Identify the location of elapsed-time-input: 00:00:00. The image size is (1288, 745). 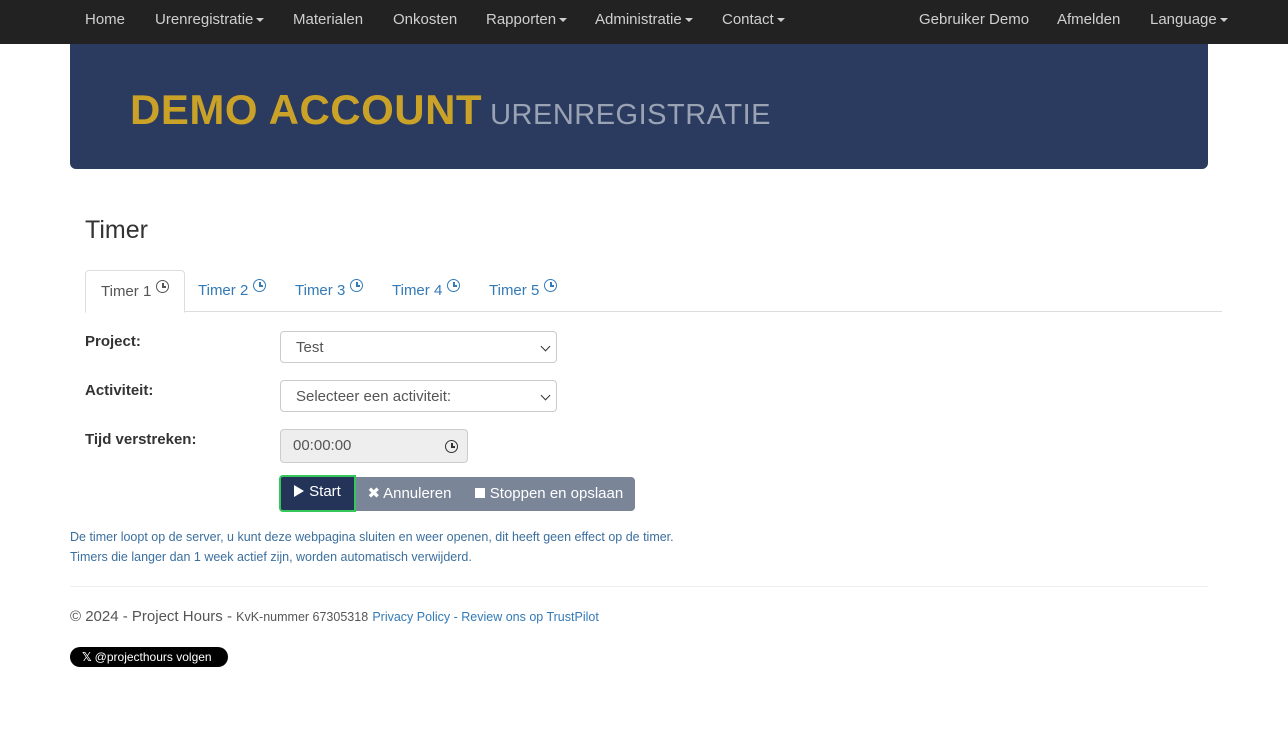
(374, 446).